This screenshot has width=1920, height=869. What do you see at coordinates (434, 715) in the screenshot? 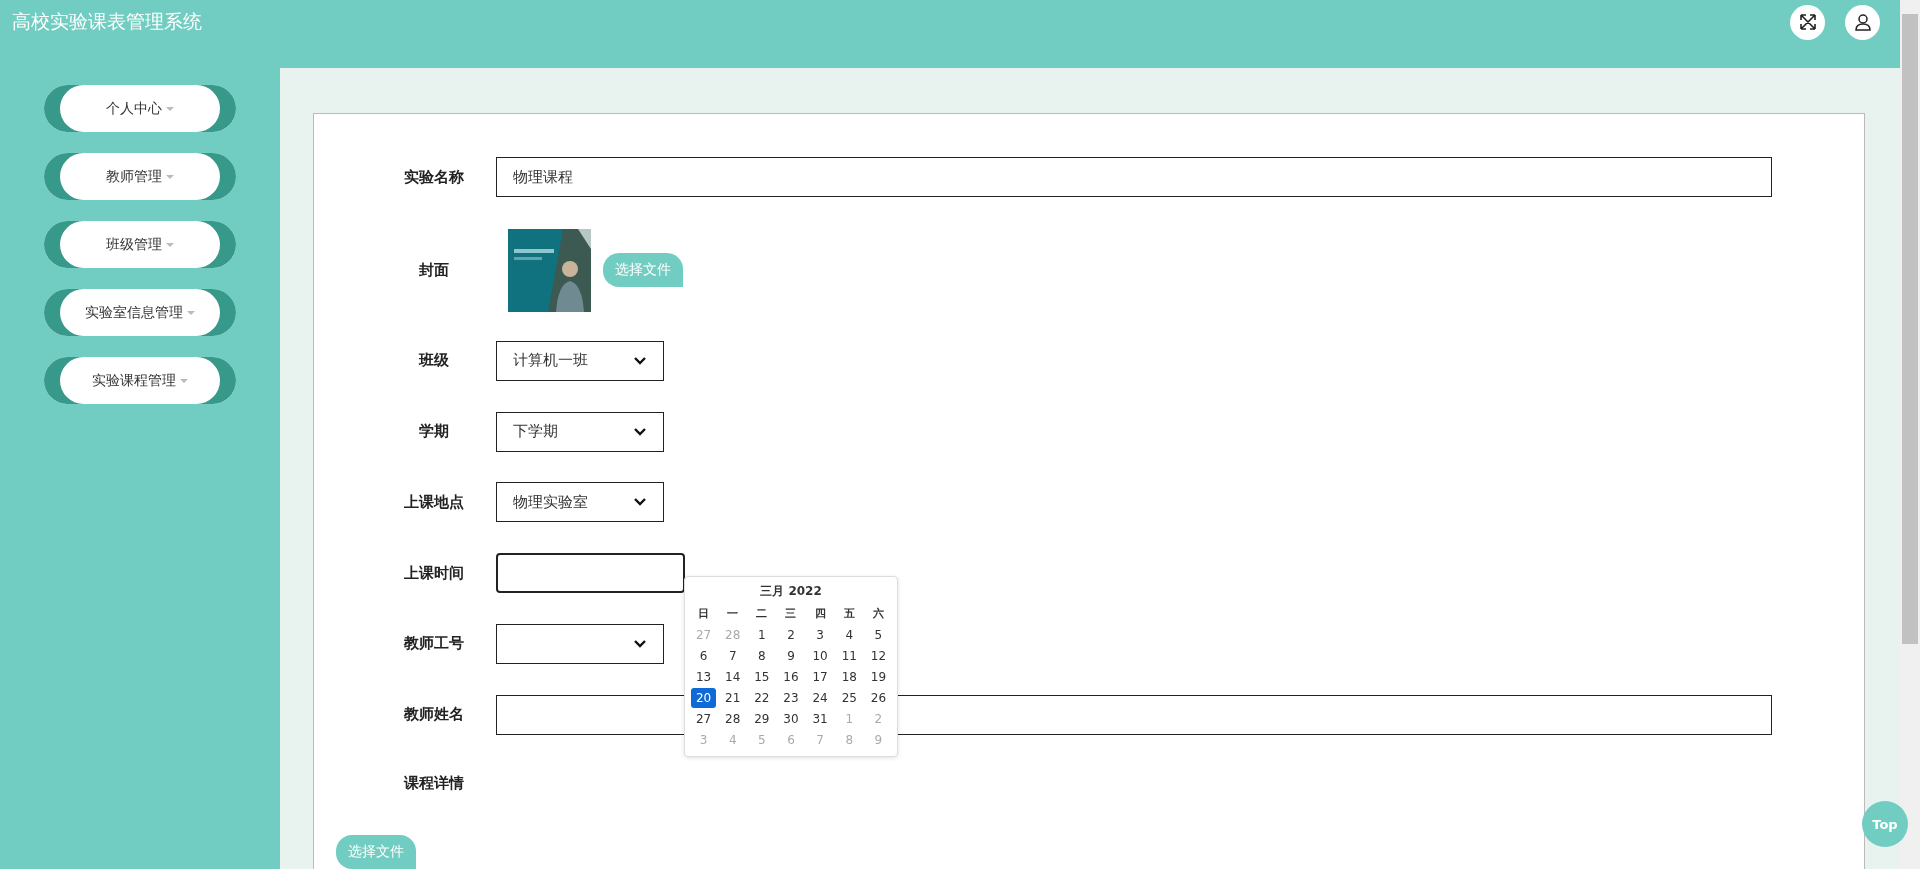
I see `field-label: 教师姓名` at bounding box center [434, 715].